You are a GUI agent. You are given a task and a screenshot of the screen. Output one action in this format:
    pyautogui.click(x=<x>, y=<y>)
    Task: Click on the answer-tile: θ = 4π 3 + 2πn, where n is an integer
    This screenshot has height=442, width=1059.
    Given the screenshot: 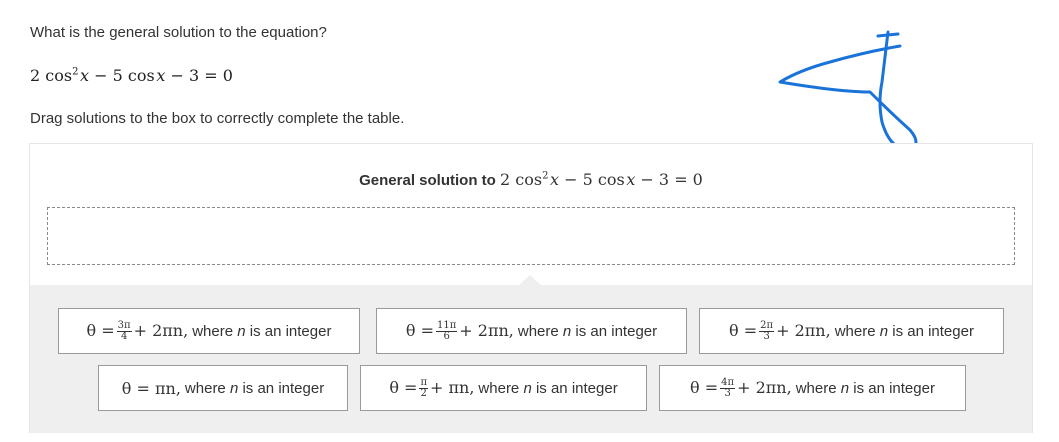 What is the action you would take?
    pyautogui.click(x=812, y=388)
    